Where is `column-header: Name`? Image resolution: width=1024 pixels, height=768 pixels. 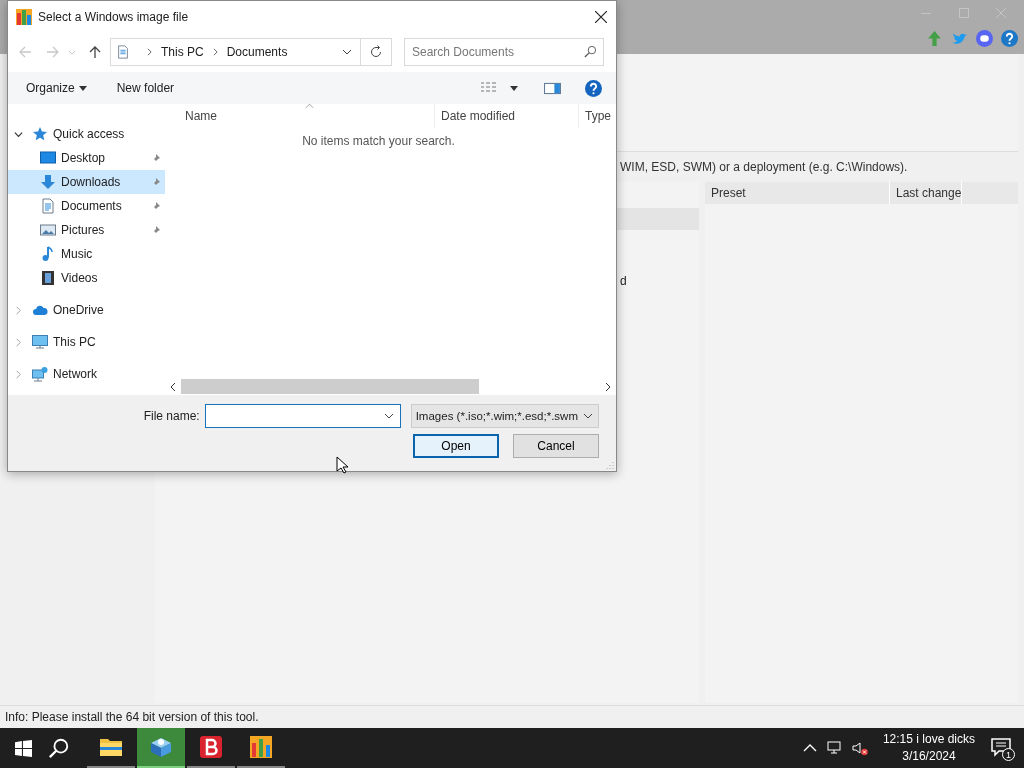
column-header: Name is located at coordinates (300, 116).